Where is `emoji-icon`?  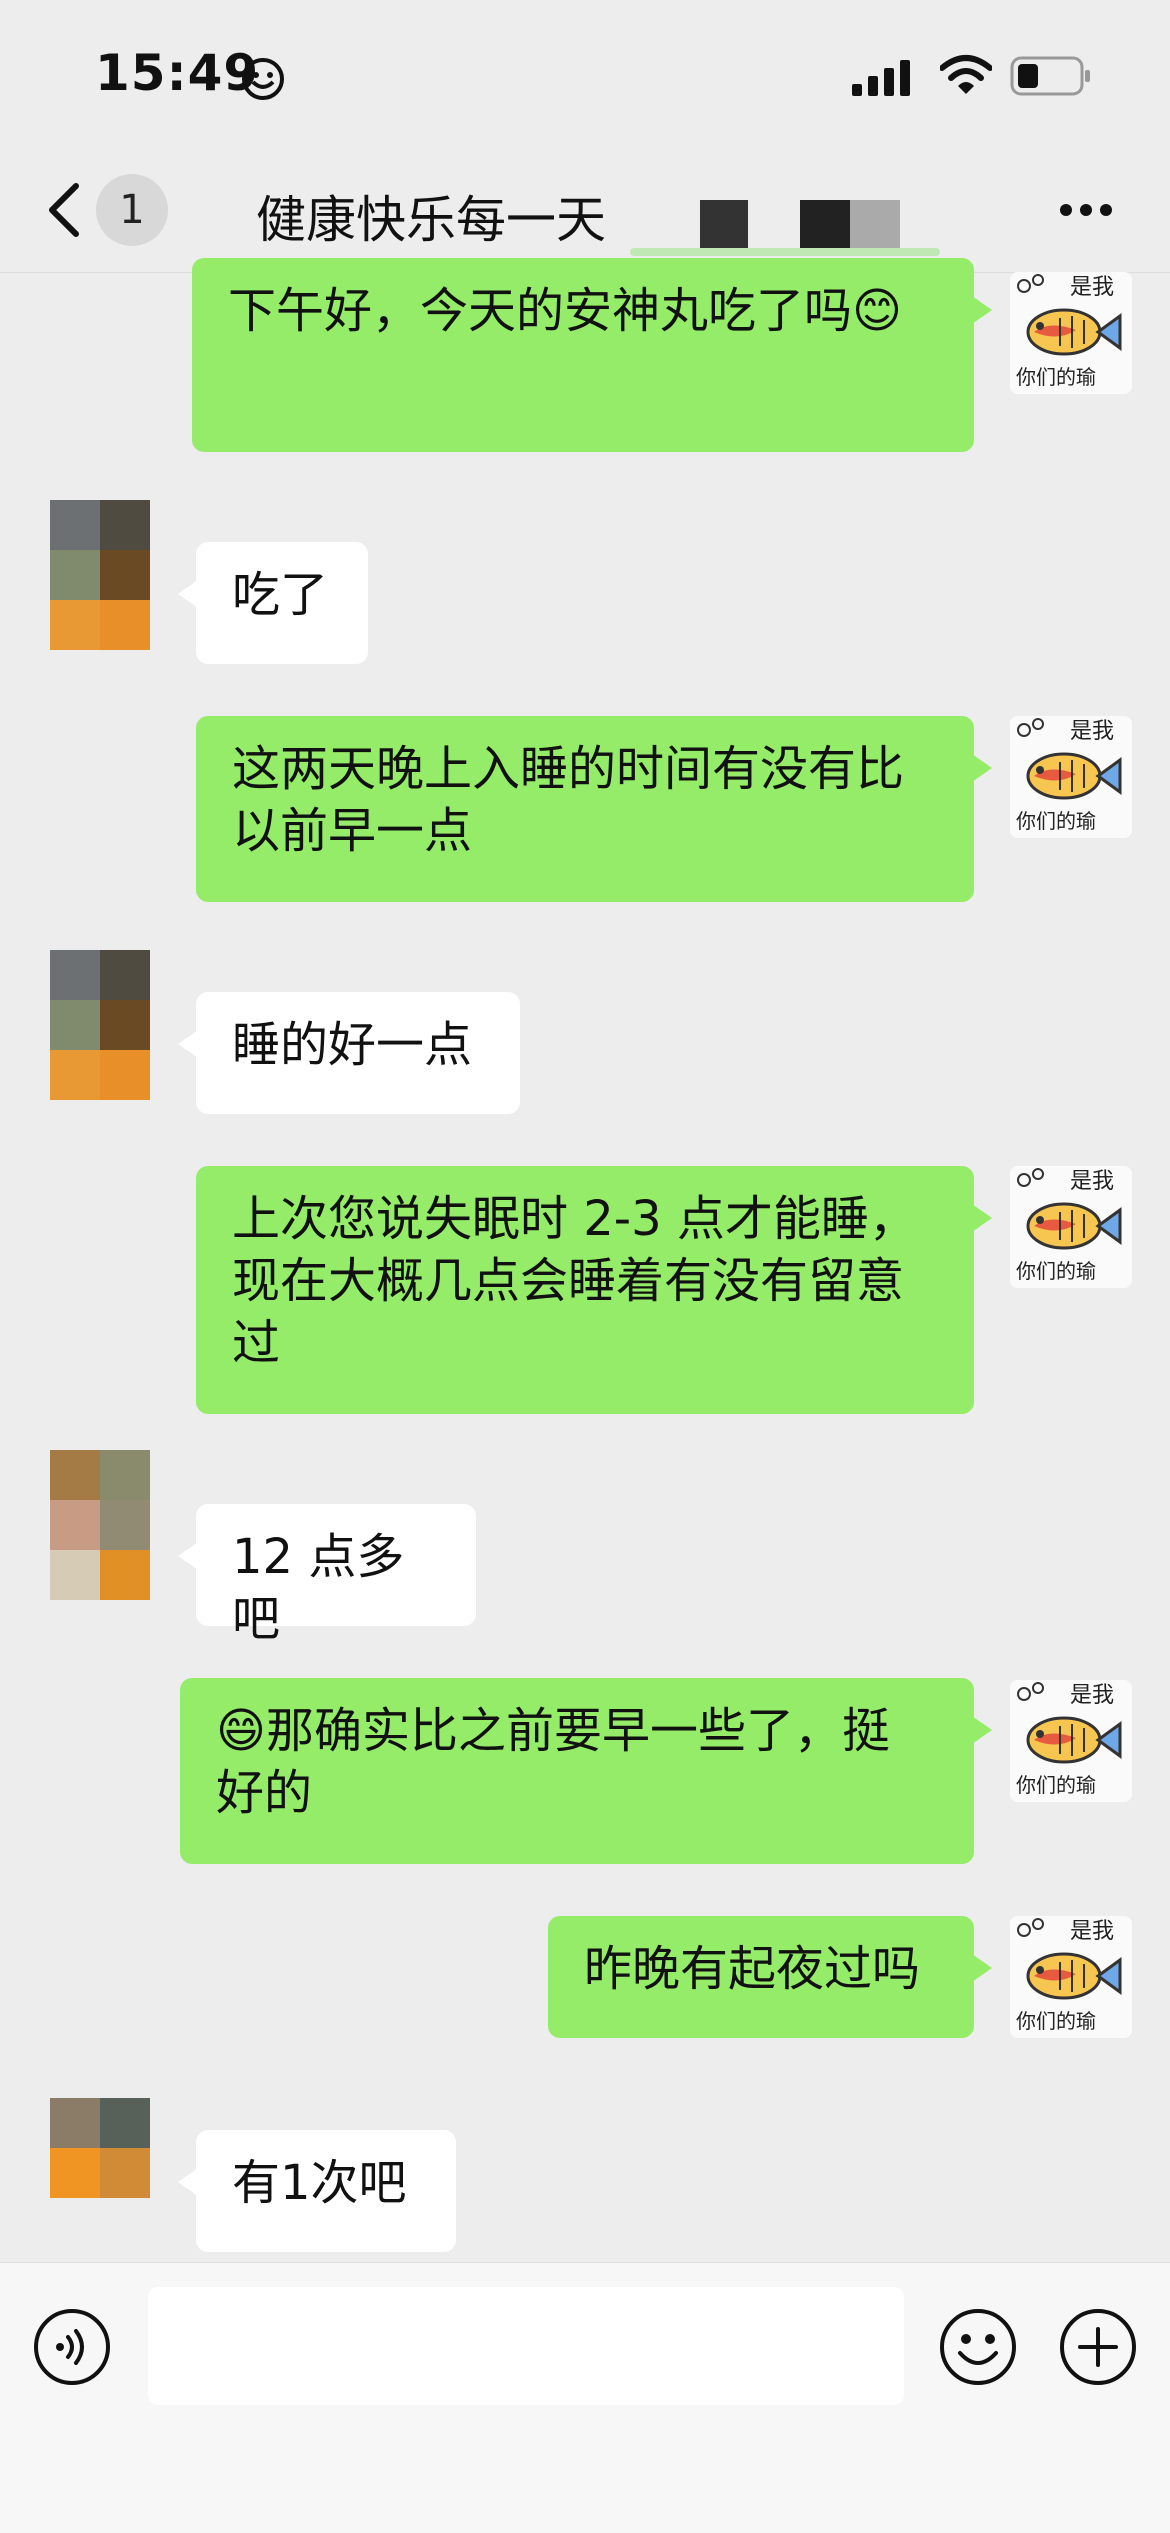
emoji-icon is located at coordinates (978, 2347).